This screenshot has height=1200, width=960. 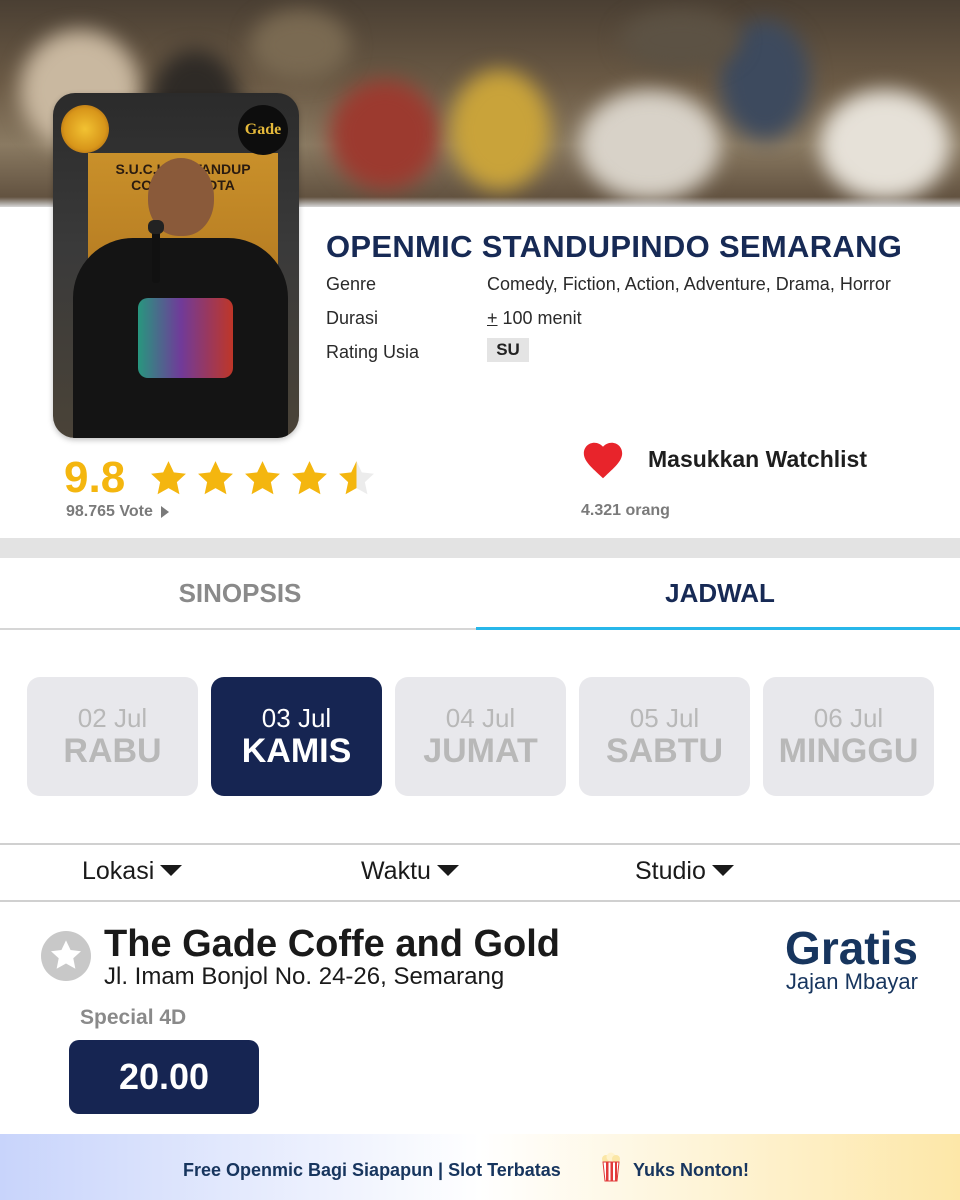 I want to click on heart-icon, so click(x=603, y=460).